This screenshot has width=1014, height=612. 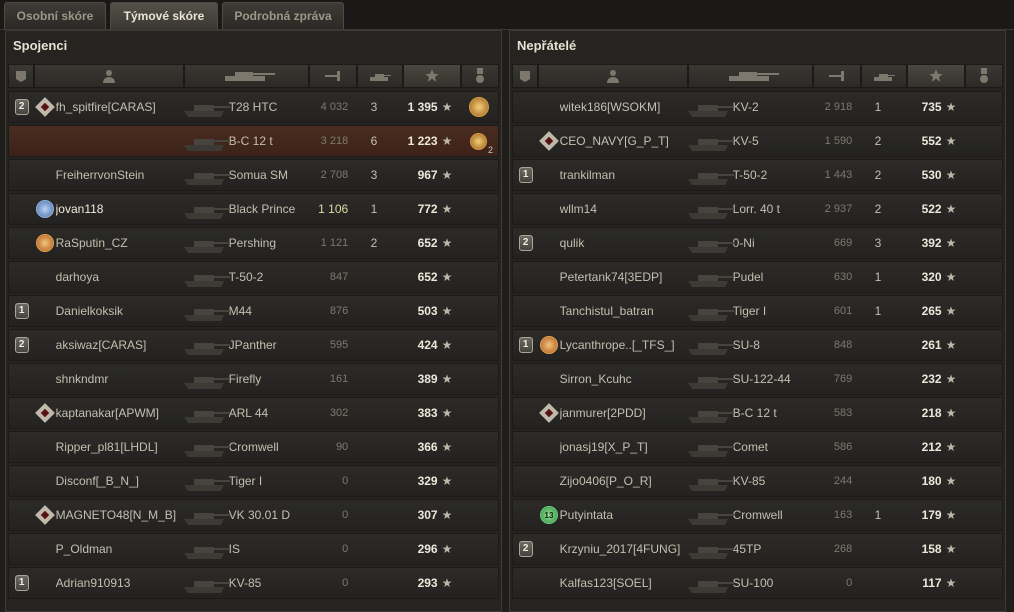 What do you see at coordinates (333, 76) in the screenshot?
I see `allies-col-damage` at bounding box center [333, 76].